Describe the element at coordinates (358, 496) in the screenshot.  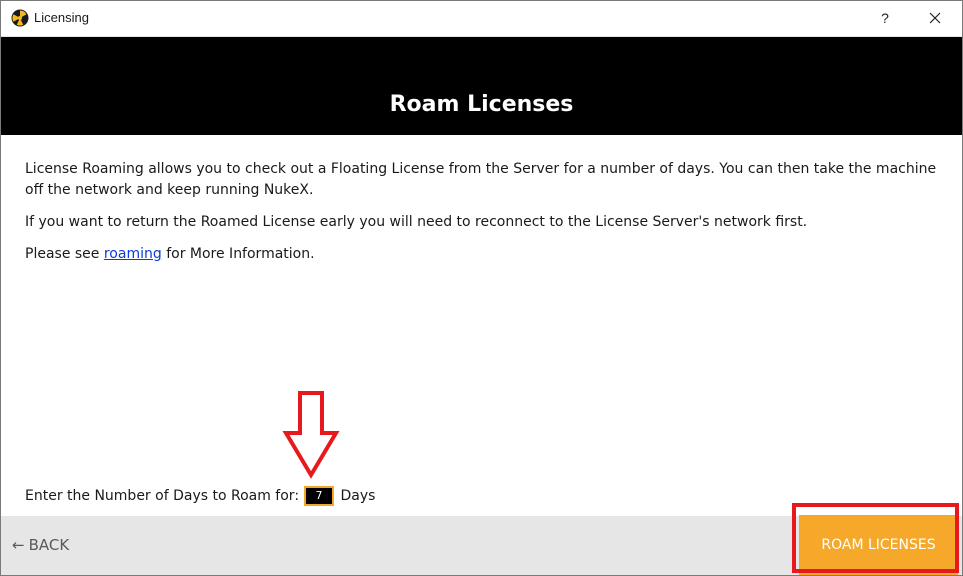
I see `days-unit-label: Days` at that location.